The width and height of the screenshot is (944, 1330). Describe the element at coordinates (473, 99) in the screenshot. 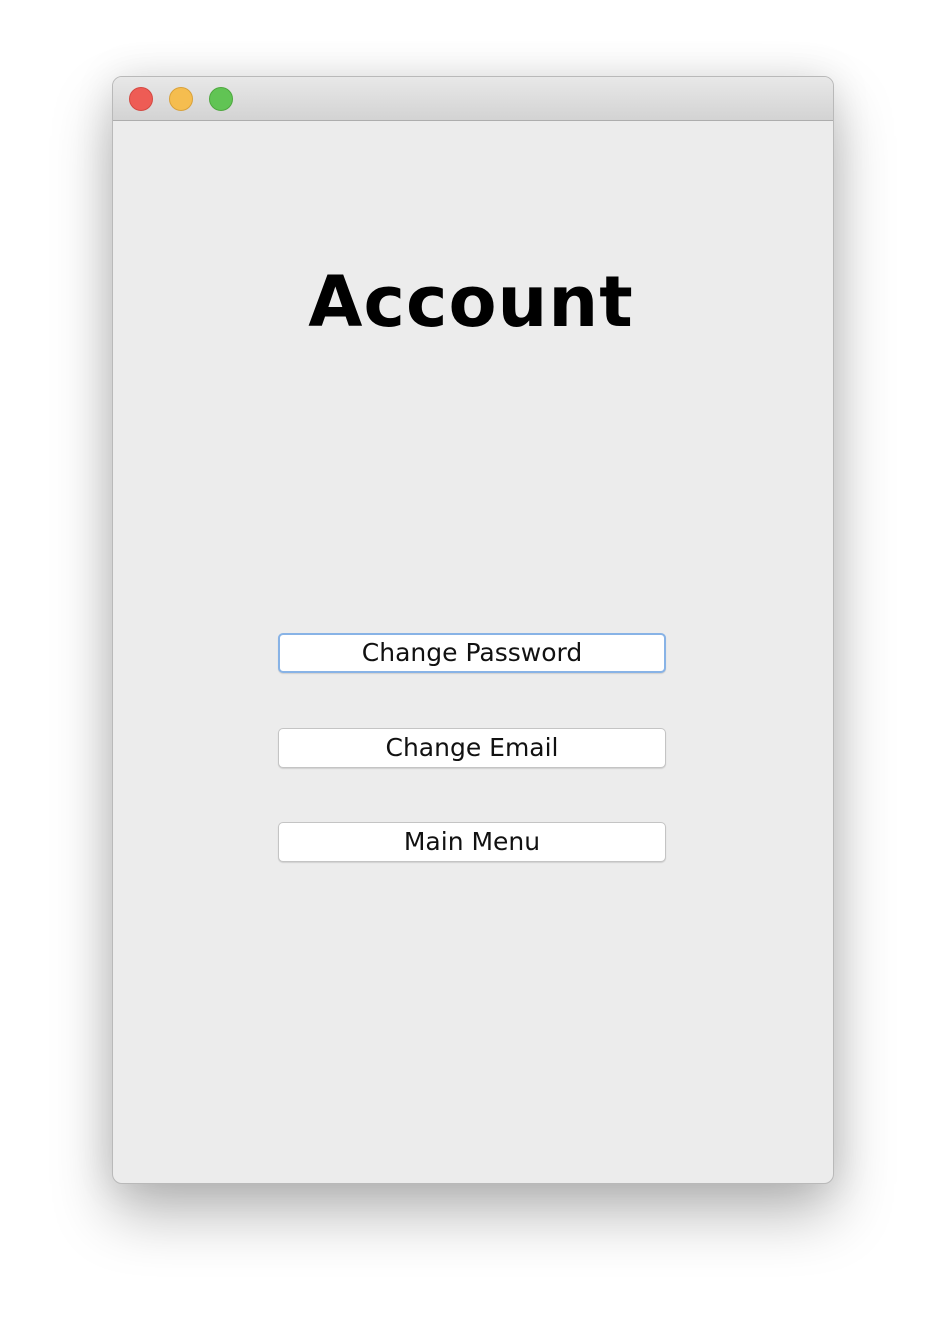

I see `title-bar` at that location.